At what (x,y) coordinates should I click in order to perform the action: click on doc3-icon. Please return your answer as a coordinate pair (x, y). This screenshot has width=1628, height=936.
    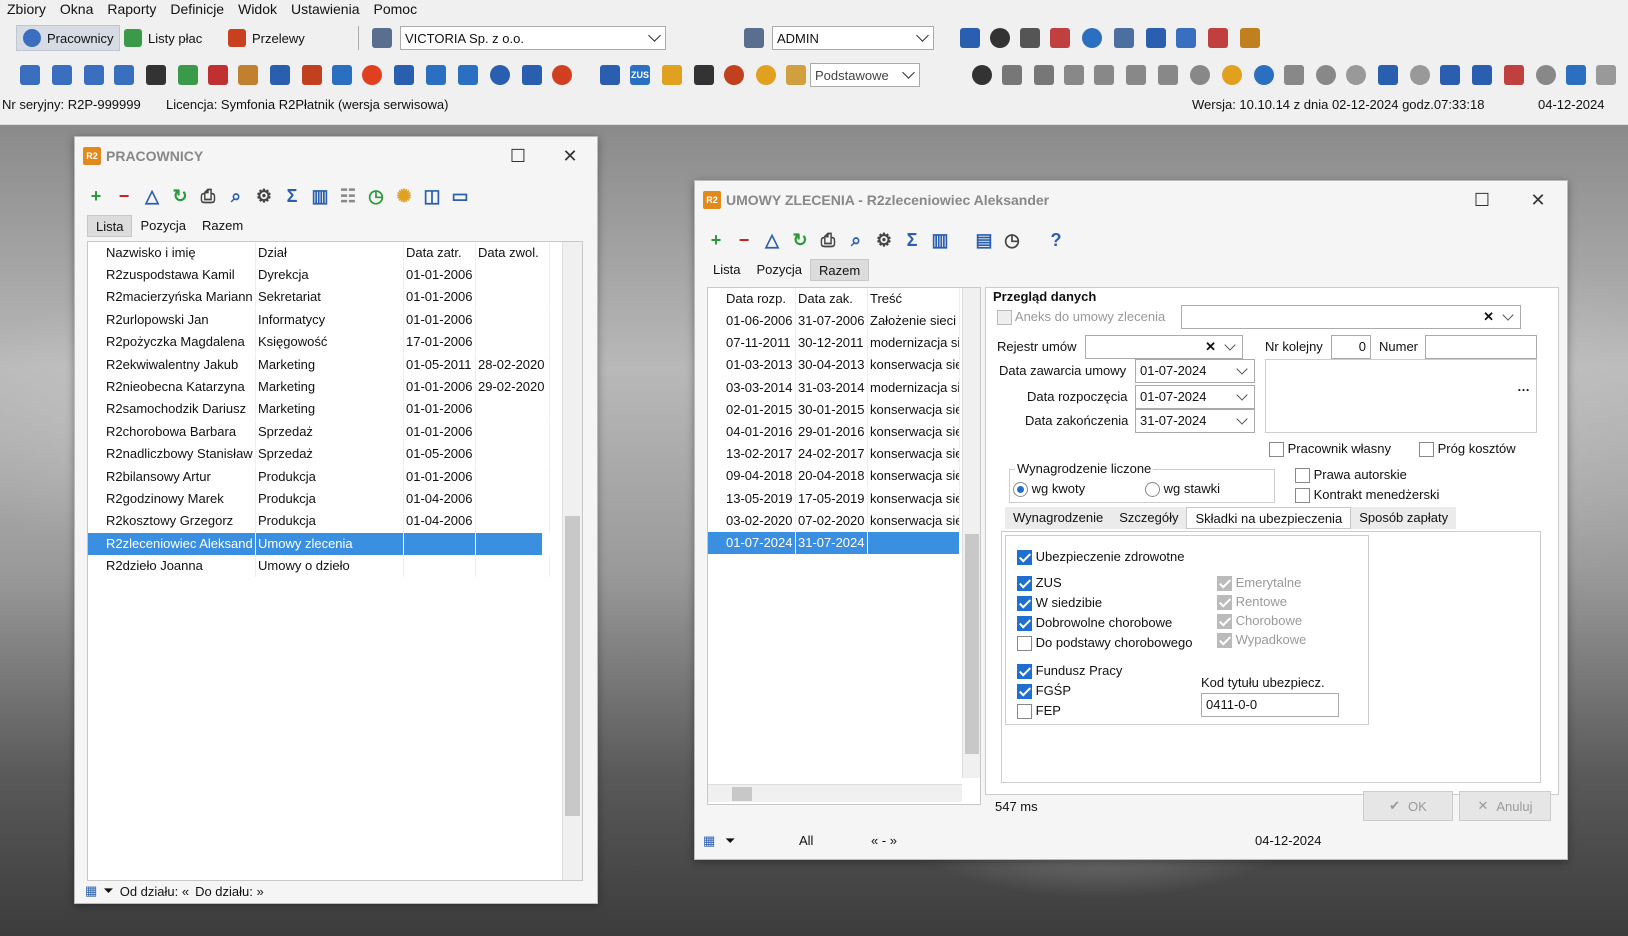
    Looking at the image, I should click on (1104, 75).